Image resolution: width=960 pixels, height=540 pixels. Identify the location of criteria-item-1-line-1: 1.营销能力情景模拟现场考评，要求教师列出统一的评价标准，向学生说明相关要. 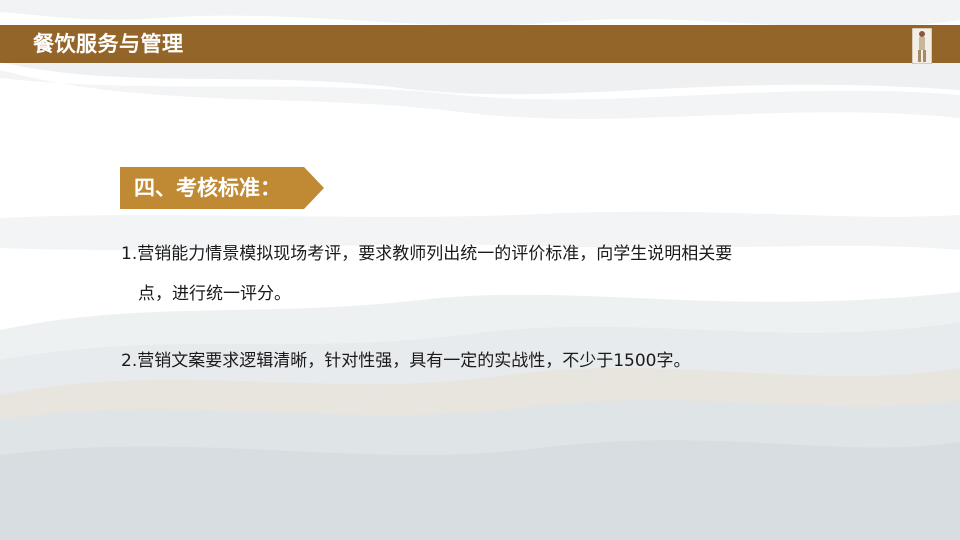
(427, 254).